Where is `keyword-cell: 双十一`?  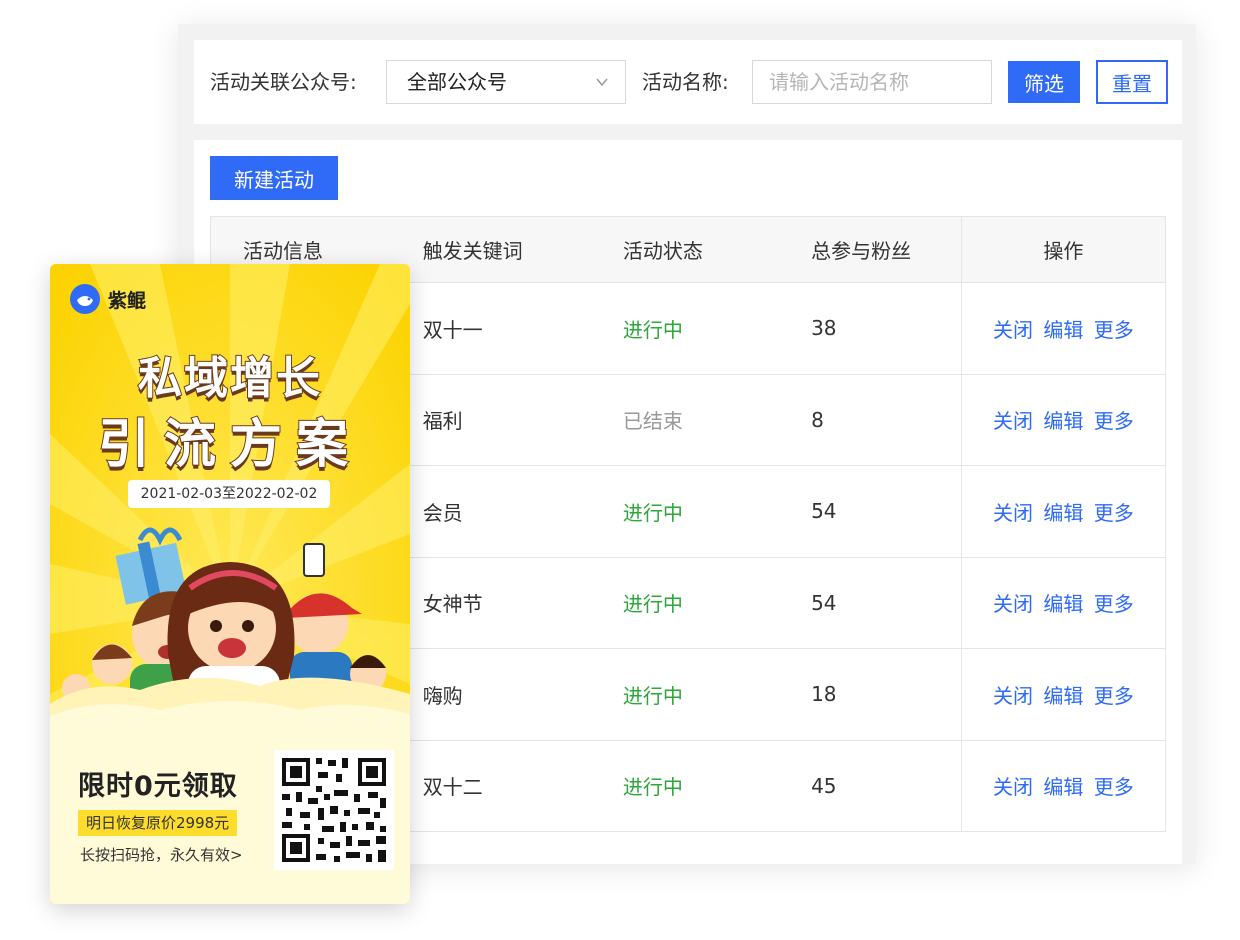
keyword-cell: 双十一 is located at coordinates (490, 328).